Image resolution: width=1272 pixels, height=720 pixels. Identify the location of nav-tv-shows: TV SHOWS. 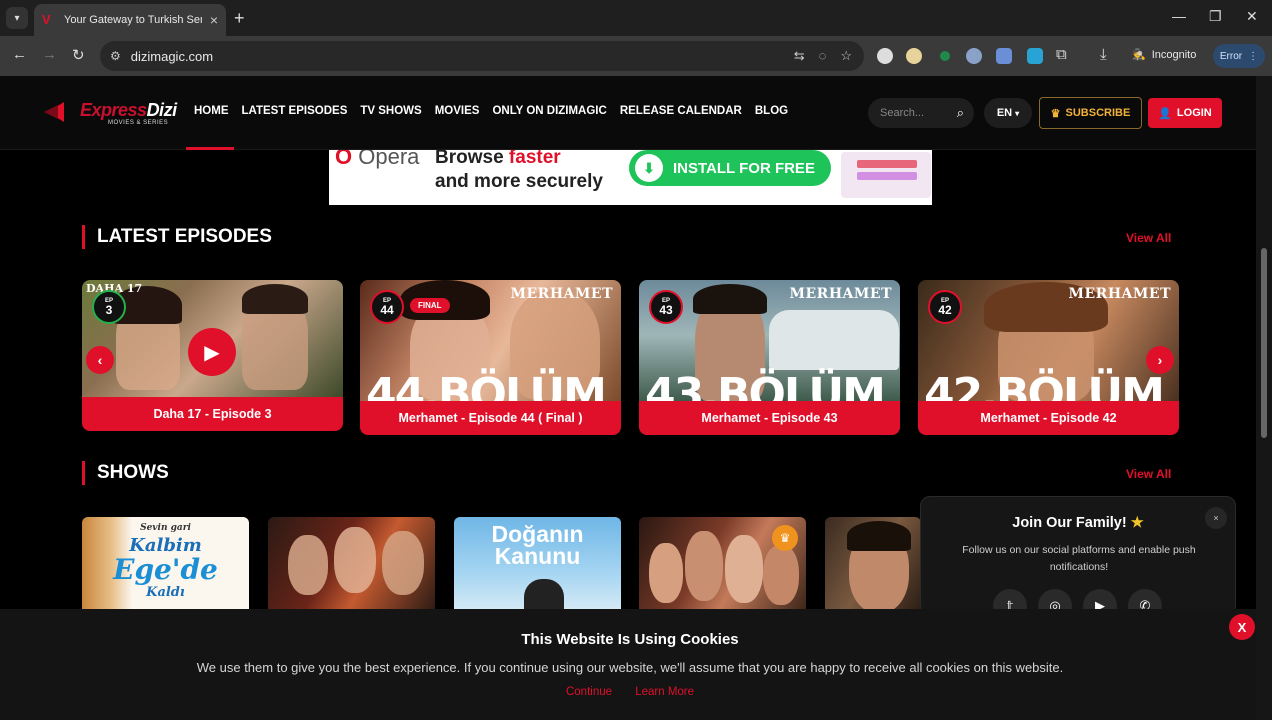
(390, 111).